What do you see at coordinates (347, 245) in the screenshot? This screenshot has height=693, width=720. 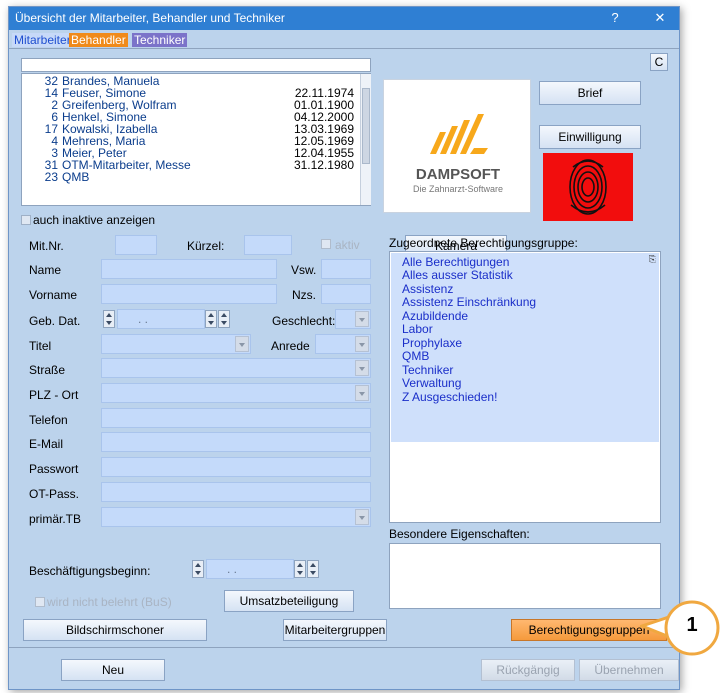 I see `aktiv-label: aktiv` at bounding box center [347, 245].